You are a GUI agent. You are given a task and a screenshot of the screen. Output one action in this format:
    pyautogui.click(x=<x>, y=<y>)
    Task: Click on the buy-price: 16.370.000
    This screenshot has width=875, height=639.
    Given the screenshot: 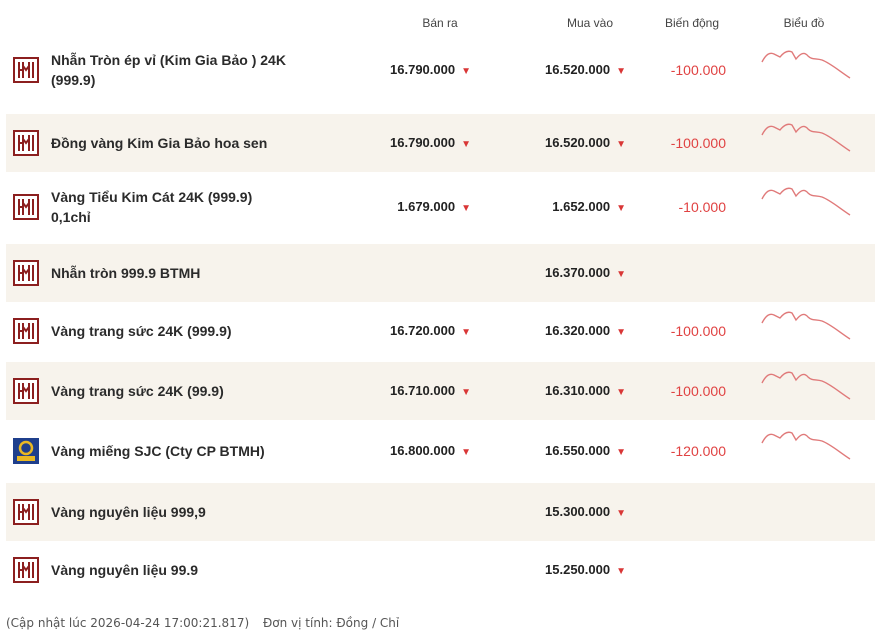 What is the action you would take?
    pyautogui.click(x=578, y=272)
    